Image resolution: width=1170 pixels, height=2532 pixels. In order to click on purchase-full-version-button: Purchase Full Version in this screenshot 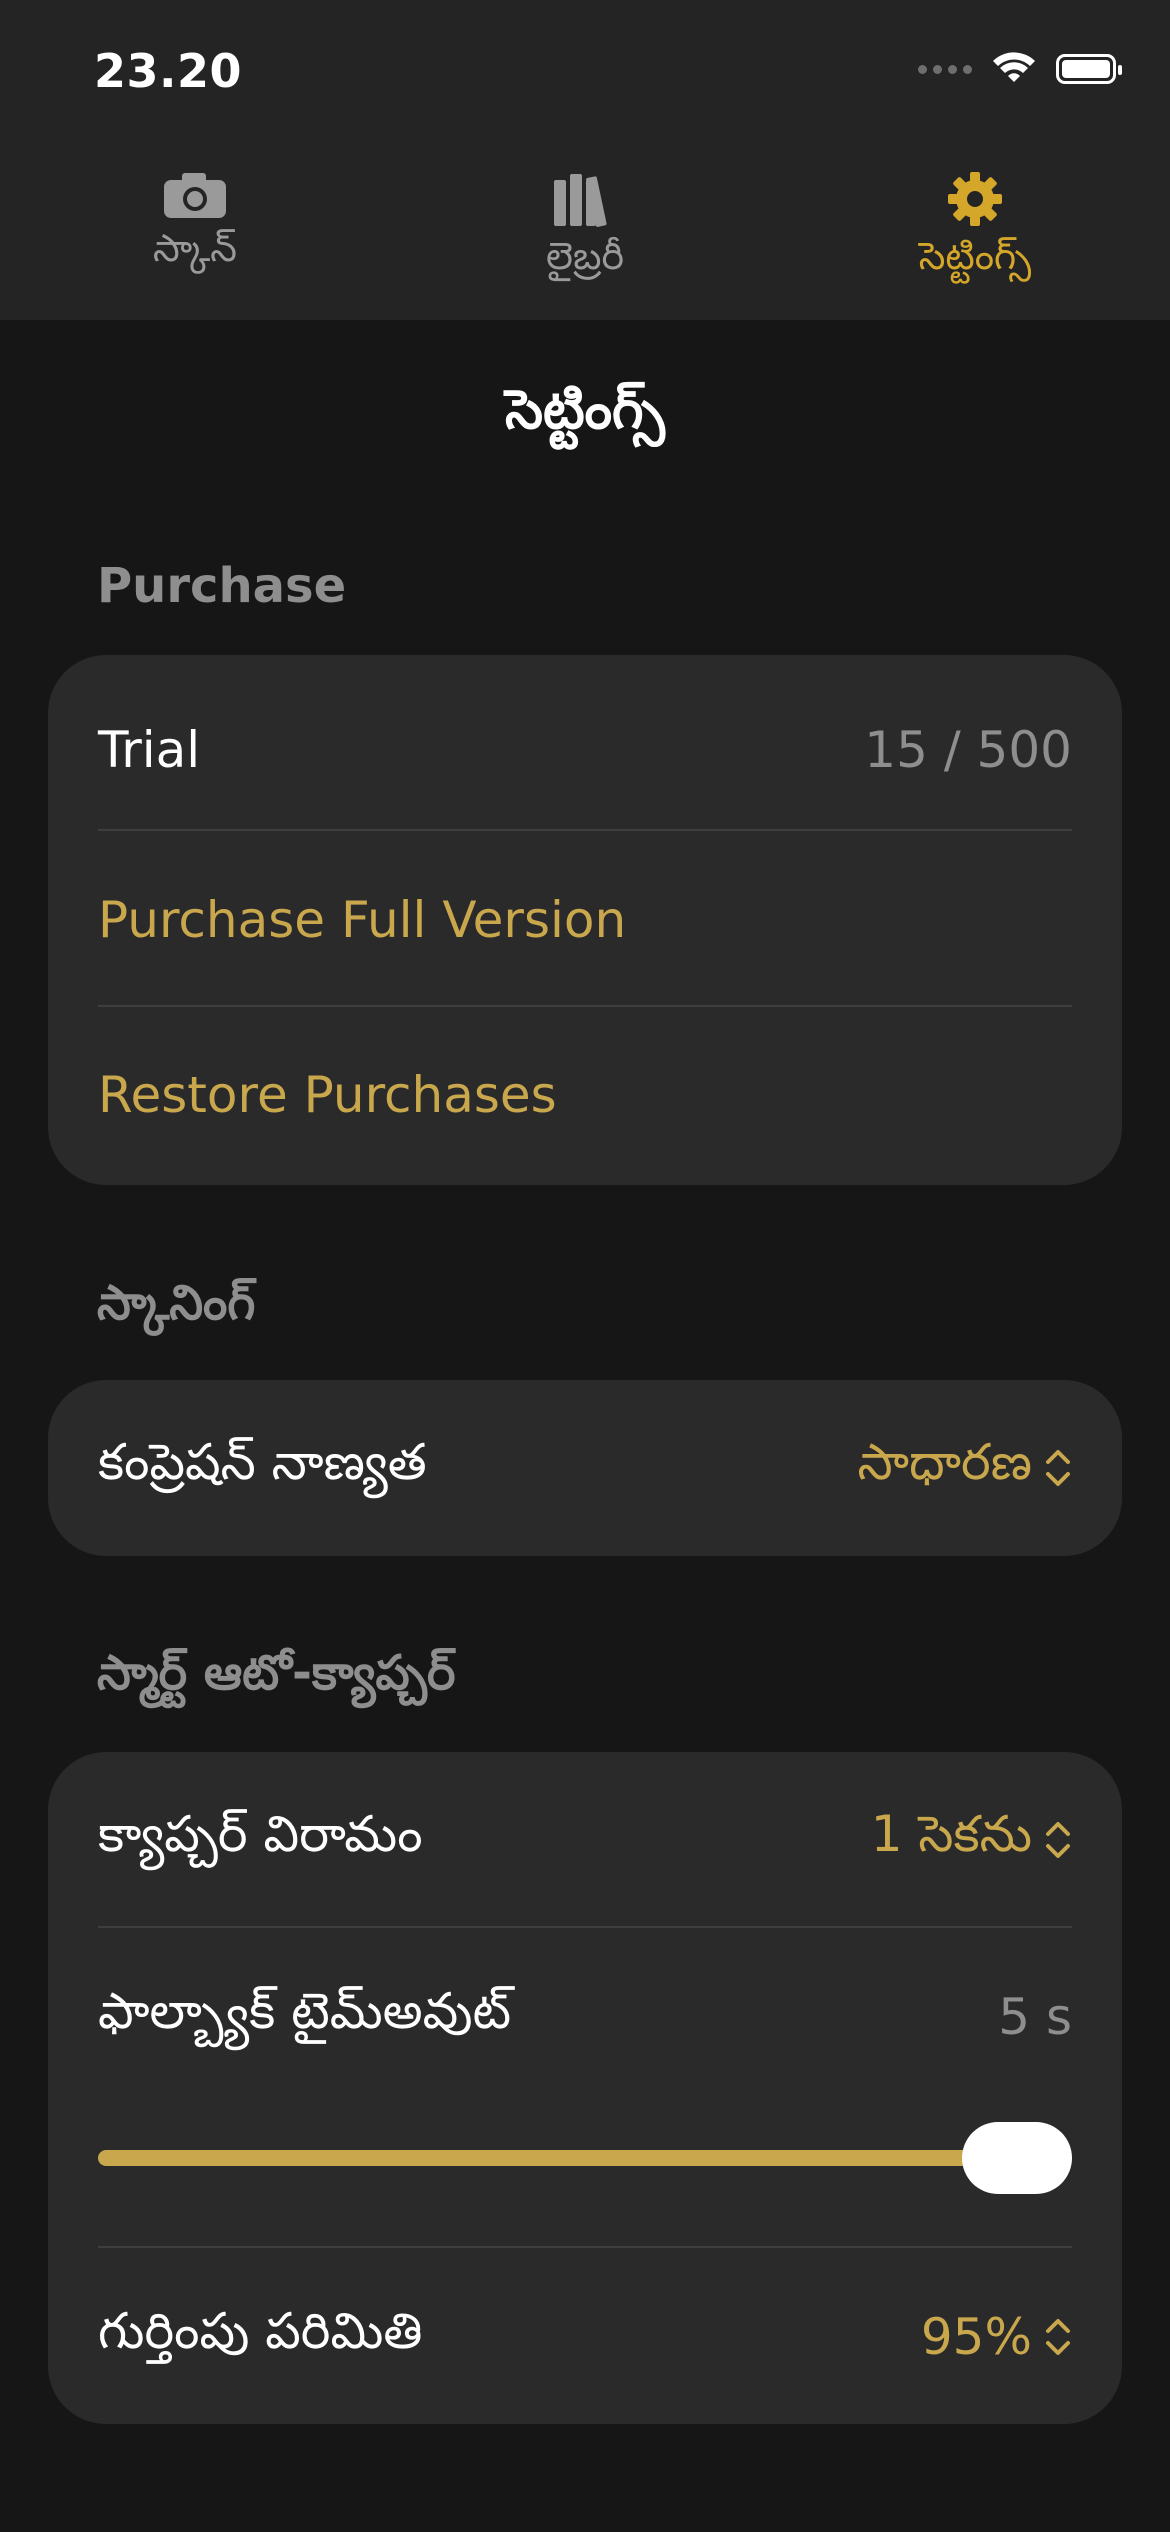, I will do `click(585, 920)`.